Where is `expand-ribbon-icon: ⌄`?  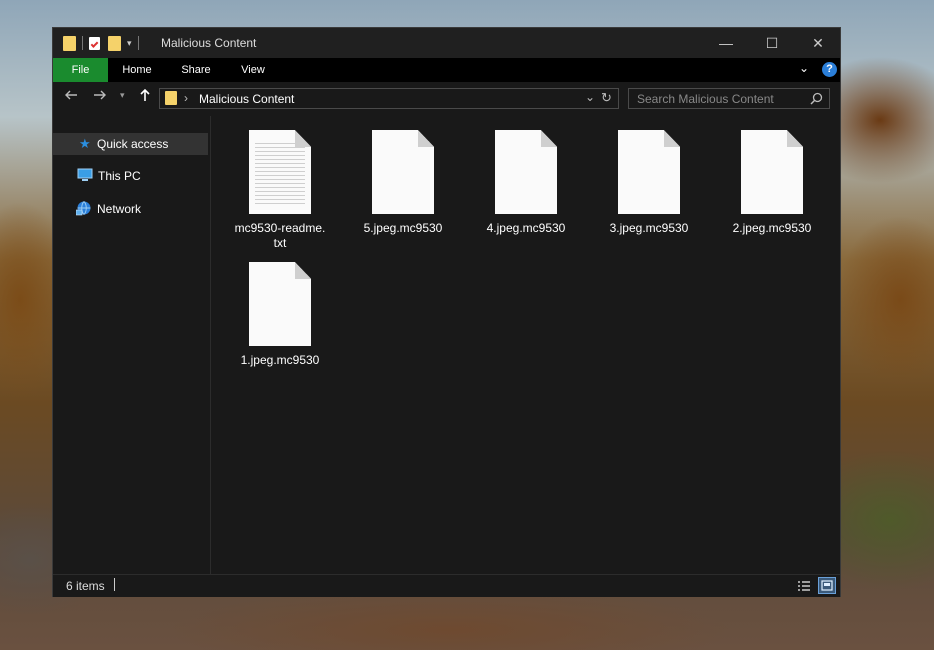 expand-ribbon-icon: ⌄ is located at coordinates (804, 68).